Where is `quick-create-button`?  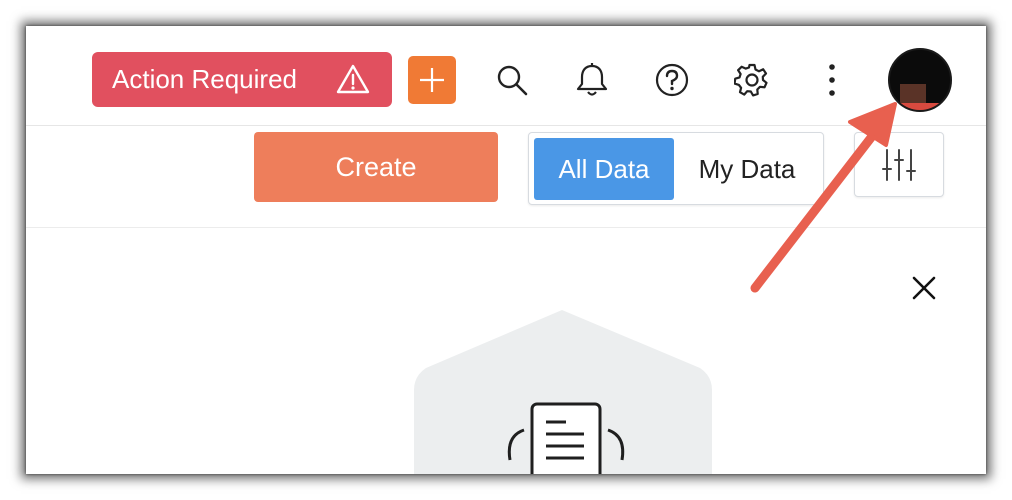 quick-create-button is located at coordinates (432, 80).